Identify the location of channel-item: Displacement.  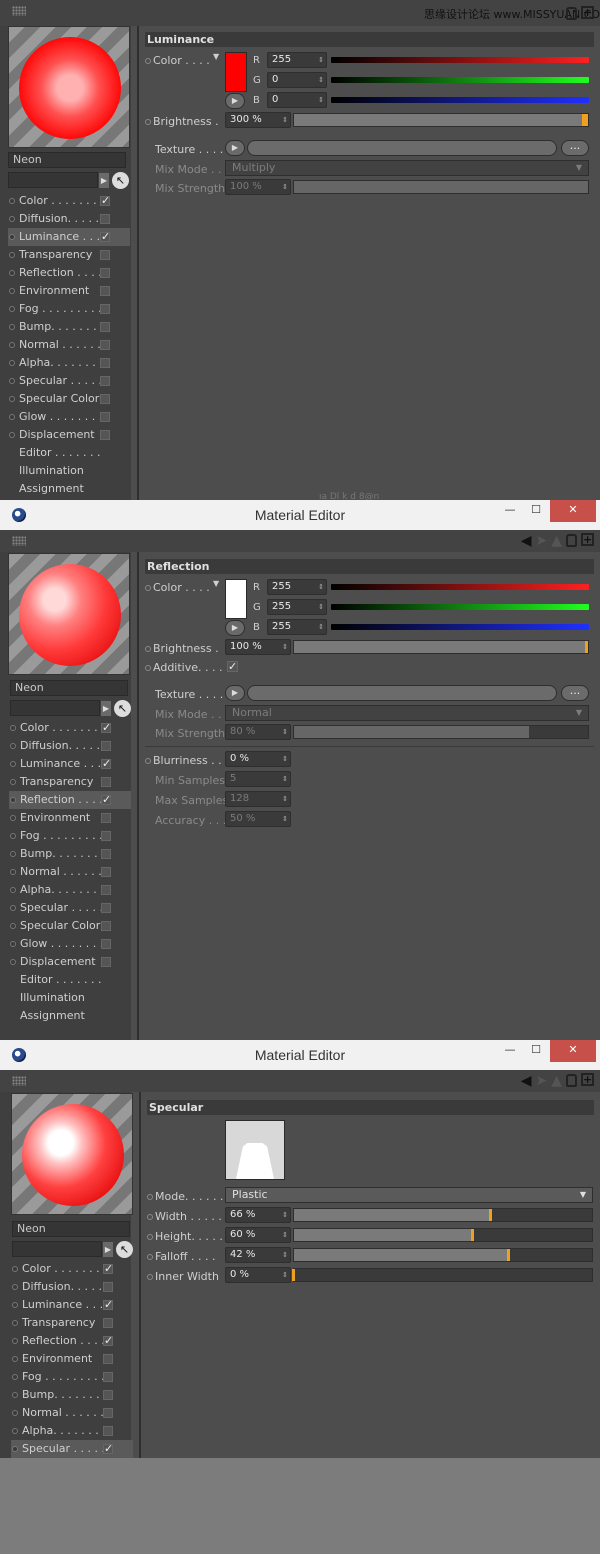
(69, 435).